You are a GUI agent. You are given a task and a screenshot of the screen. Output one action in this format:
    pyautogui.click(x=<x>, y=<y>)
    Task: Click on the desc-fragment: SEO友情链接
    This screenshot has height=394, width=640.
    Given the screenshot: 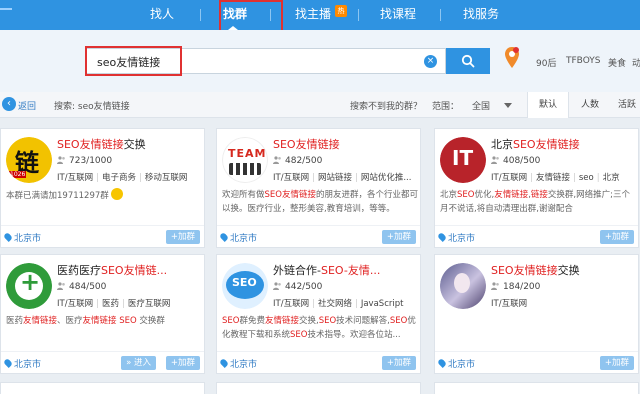 What is the action you would take?
    pyautogui.click(x=290, y=195)
    